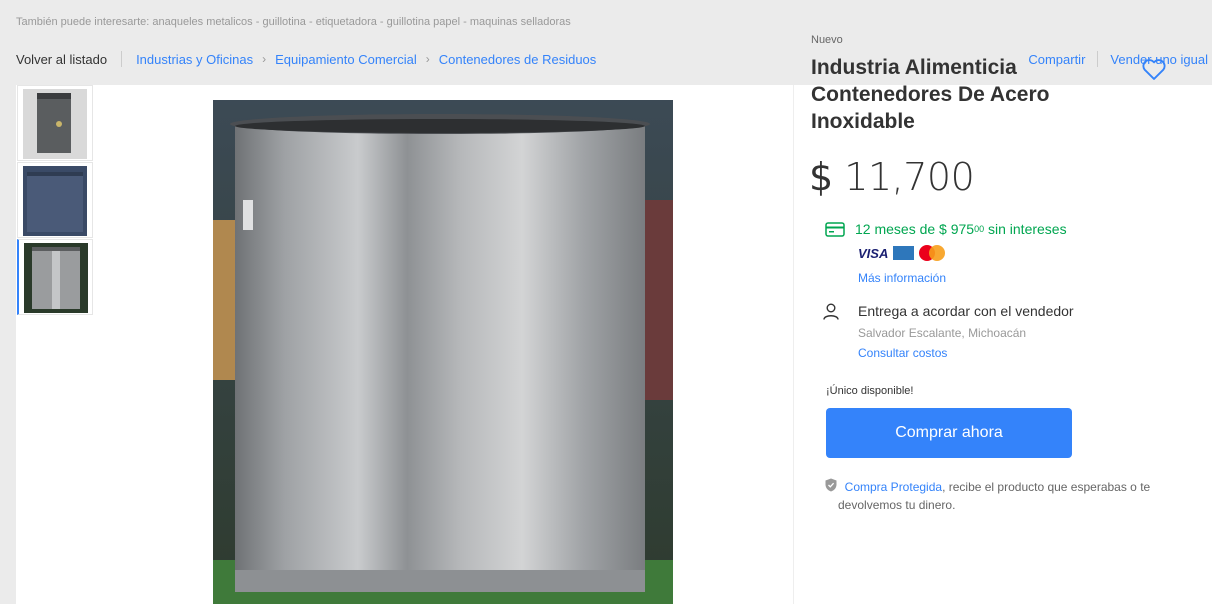  What do you see at coordinates (83, 22) in the screenshot?
I see `suggestions-prefix: También puede interesarte:` at bounding box center [83, 22].